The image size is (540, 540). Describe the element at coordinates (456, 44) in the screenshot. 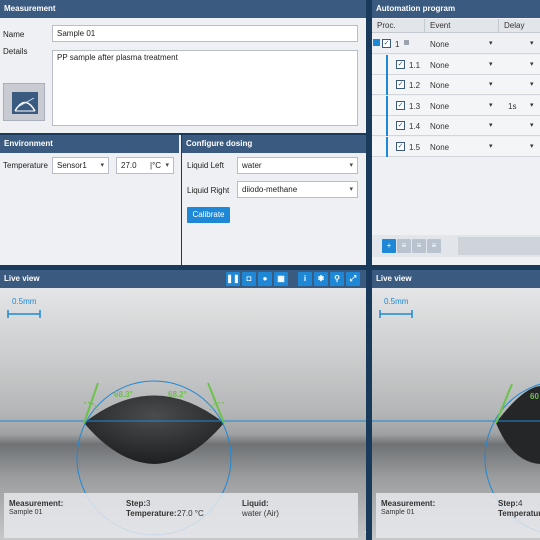

I see `automation-row: ✓ 1 None ▾ ▾` at that location.